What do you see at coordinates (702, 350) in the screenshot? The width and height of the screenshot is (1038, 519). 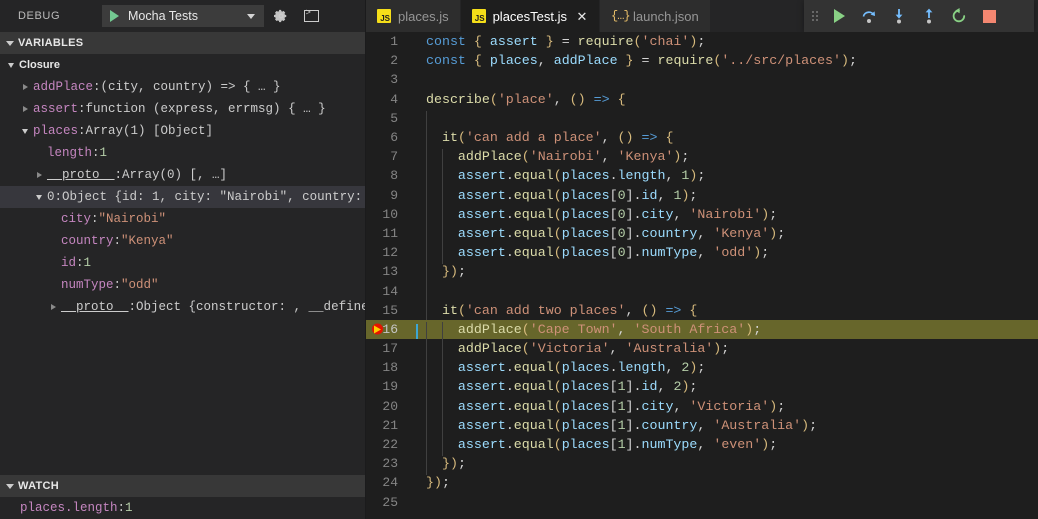 I see `code-line: 17 addPlace('Victoria', 'Australia');` at bounding box center [702, 350].